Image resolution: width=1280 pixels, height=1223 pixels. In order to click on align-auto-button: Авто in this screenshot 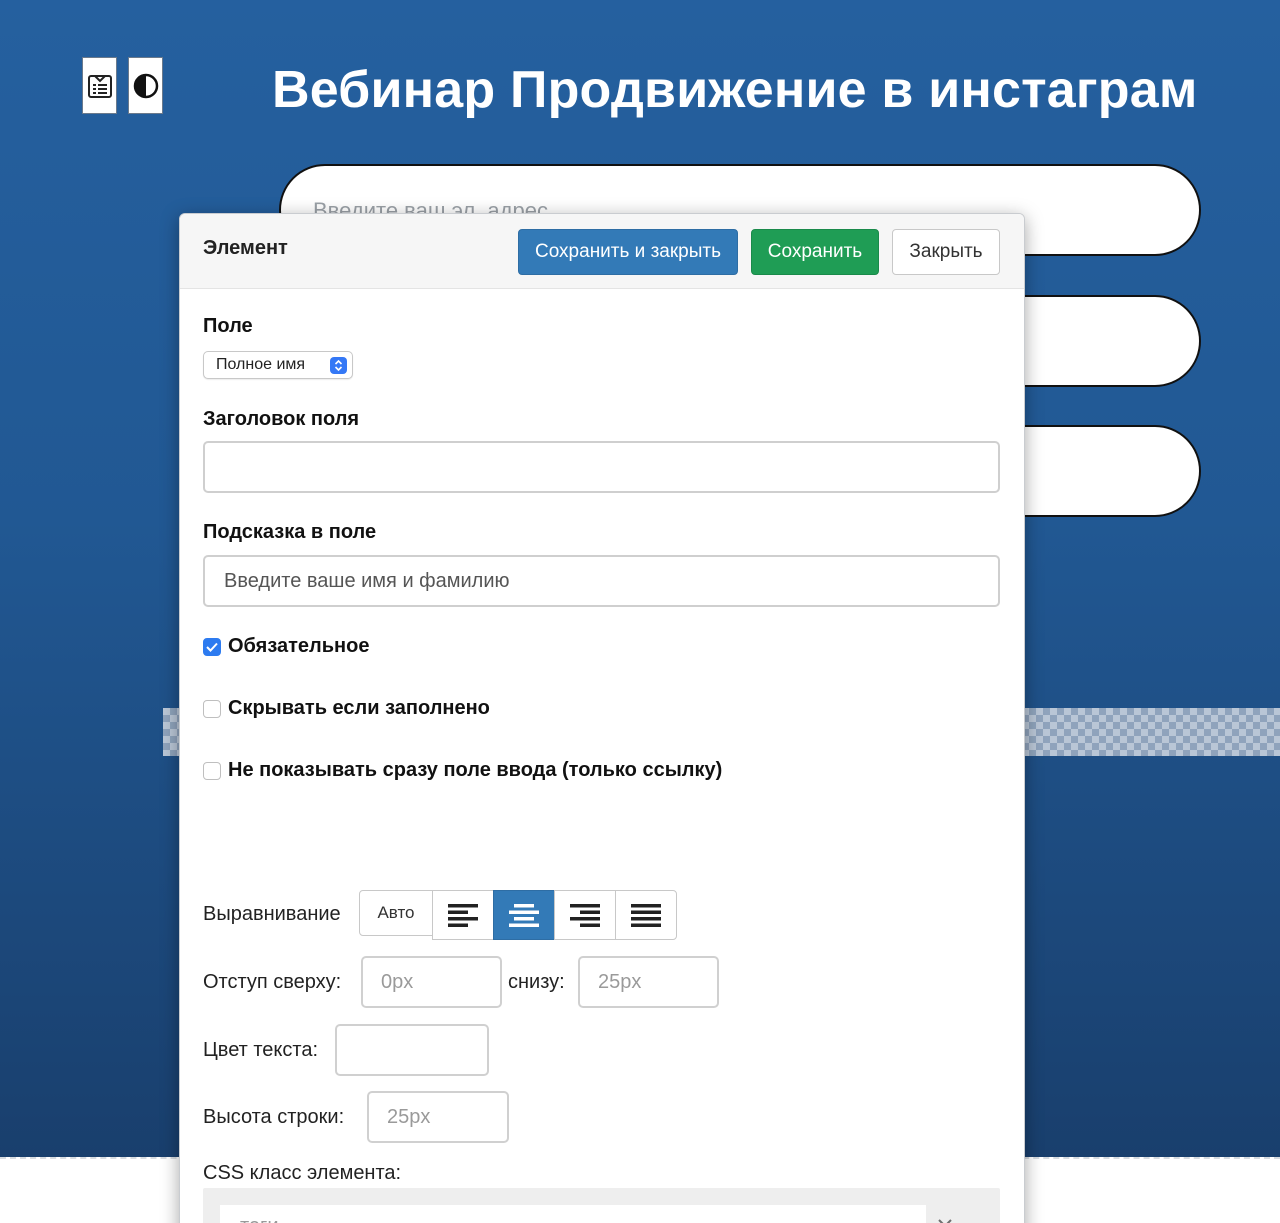, I will do `click(396, 913)`.